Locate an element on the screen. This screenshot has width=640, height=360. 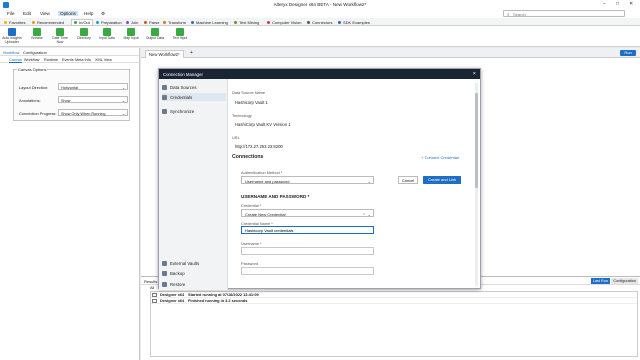
tab-favorites: Favorites is located at coordinates (14, 22).